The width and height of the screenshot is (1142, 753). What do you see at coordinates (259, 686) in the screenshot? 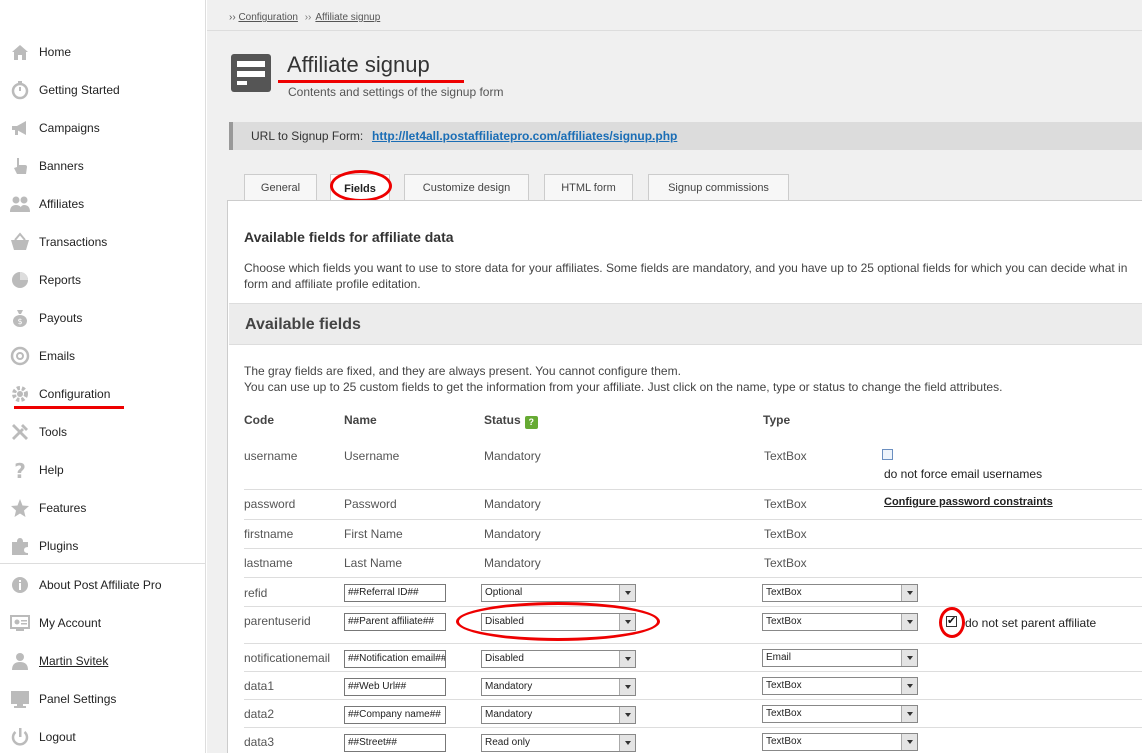
I see `field-code: data1` at bounding box center [259, 686].